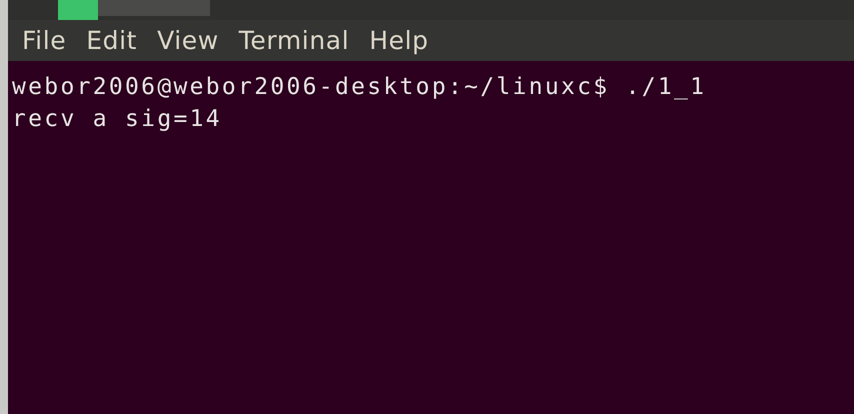 The height and width of the screenshot is (414, 854). What do you see at coordinates (117, 119) in the screenshot?
I see `terminal-line: recv a sig=14` at bounding box center [117, 119].